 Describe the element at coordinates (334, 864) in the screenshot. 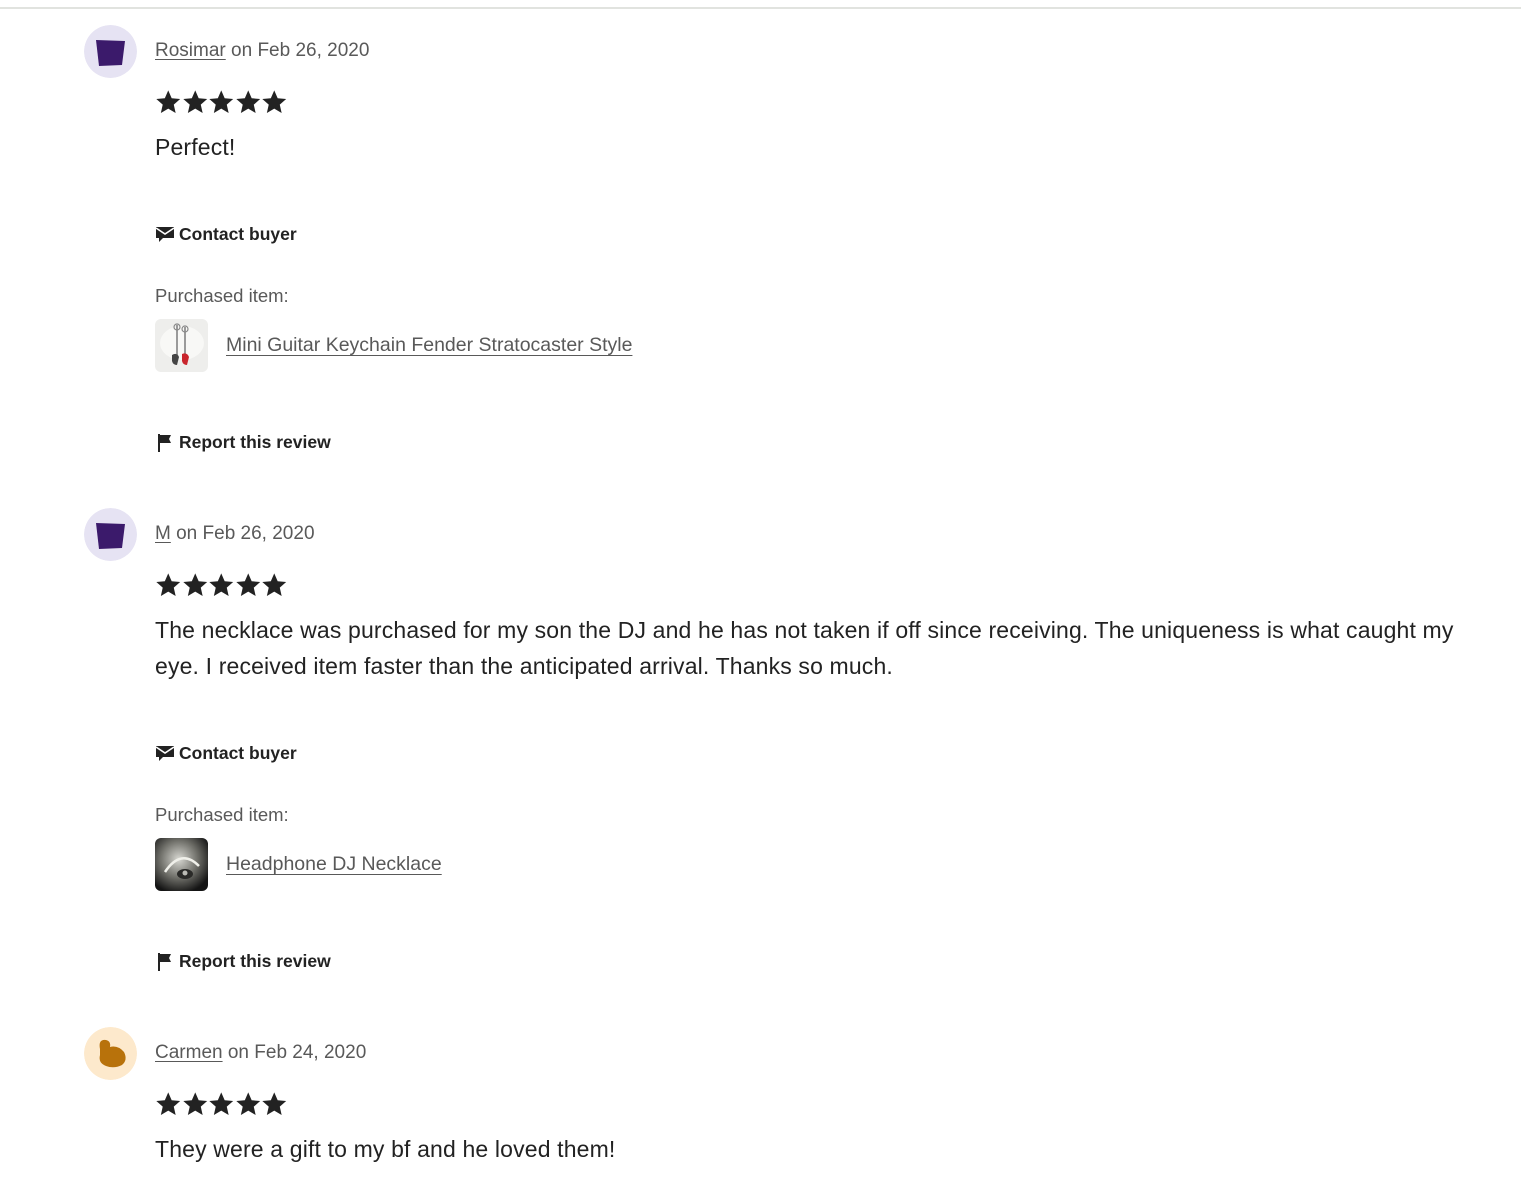

I see `purchased-item-link: Headphone DJ Necklace` at that location.